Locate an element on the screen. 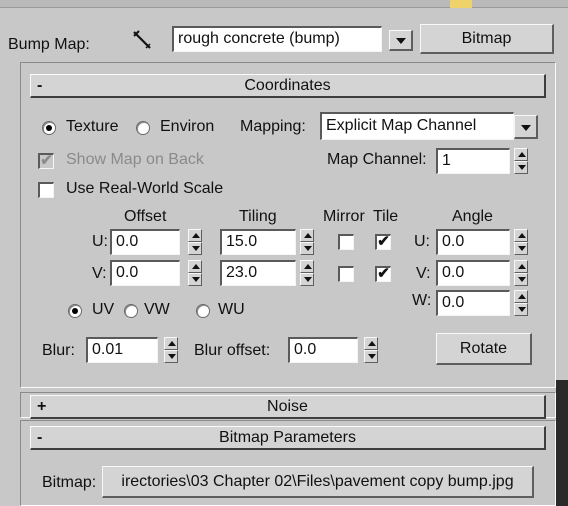 The height and width of the screenshot is (506, 568). tile-u-checkbox: ✔ is located at coordinates (383, 242).